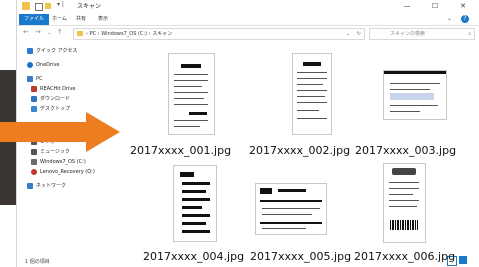 The width and height of the screenshot is (479, 267). Describe the element at coordinates (59, 19) in the screenshot. I see `tab-home: ホーム` at that location.